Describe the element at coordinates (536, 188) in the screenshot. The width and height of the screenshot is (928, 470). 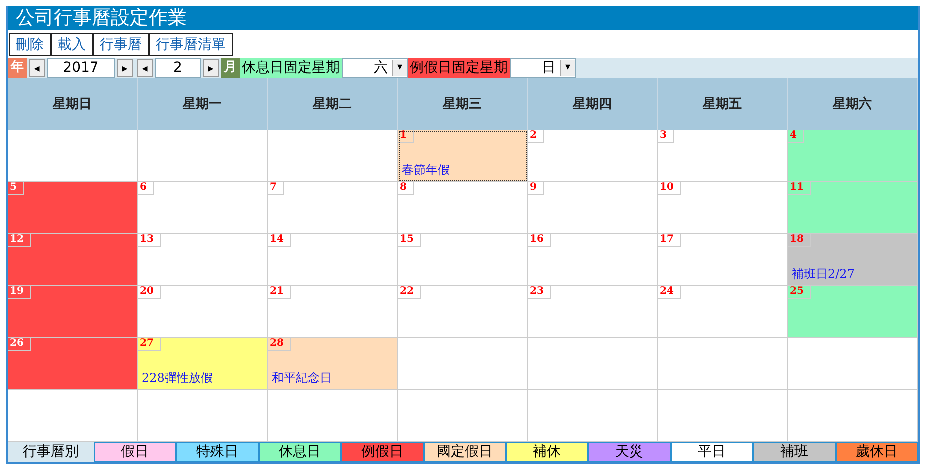
I see `day-number: 9` at that location.